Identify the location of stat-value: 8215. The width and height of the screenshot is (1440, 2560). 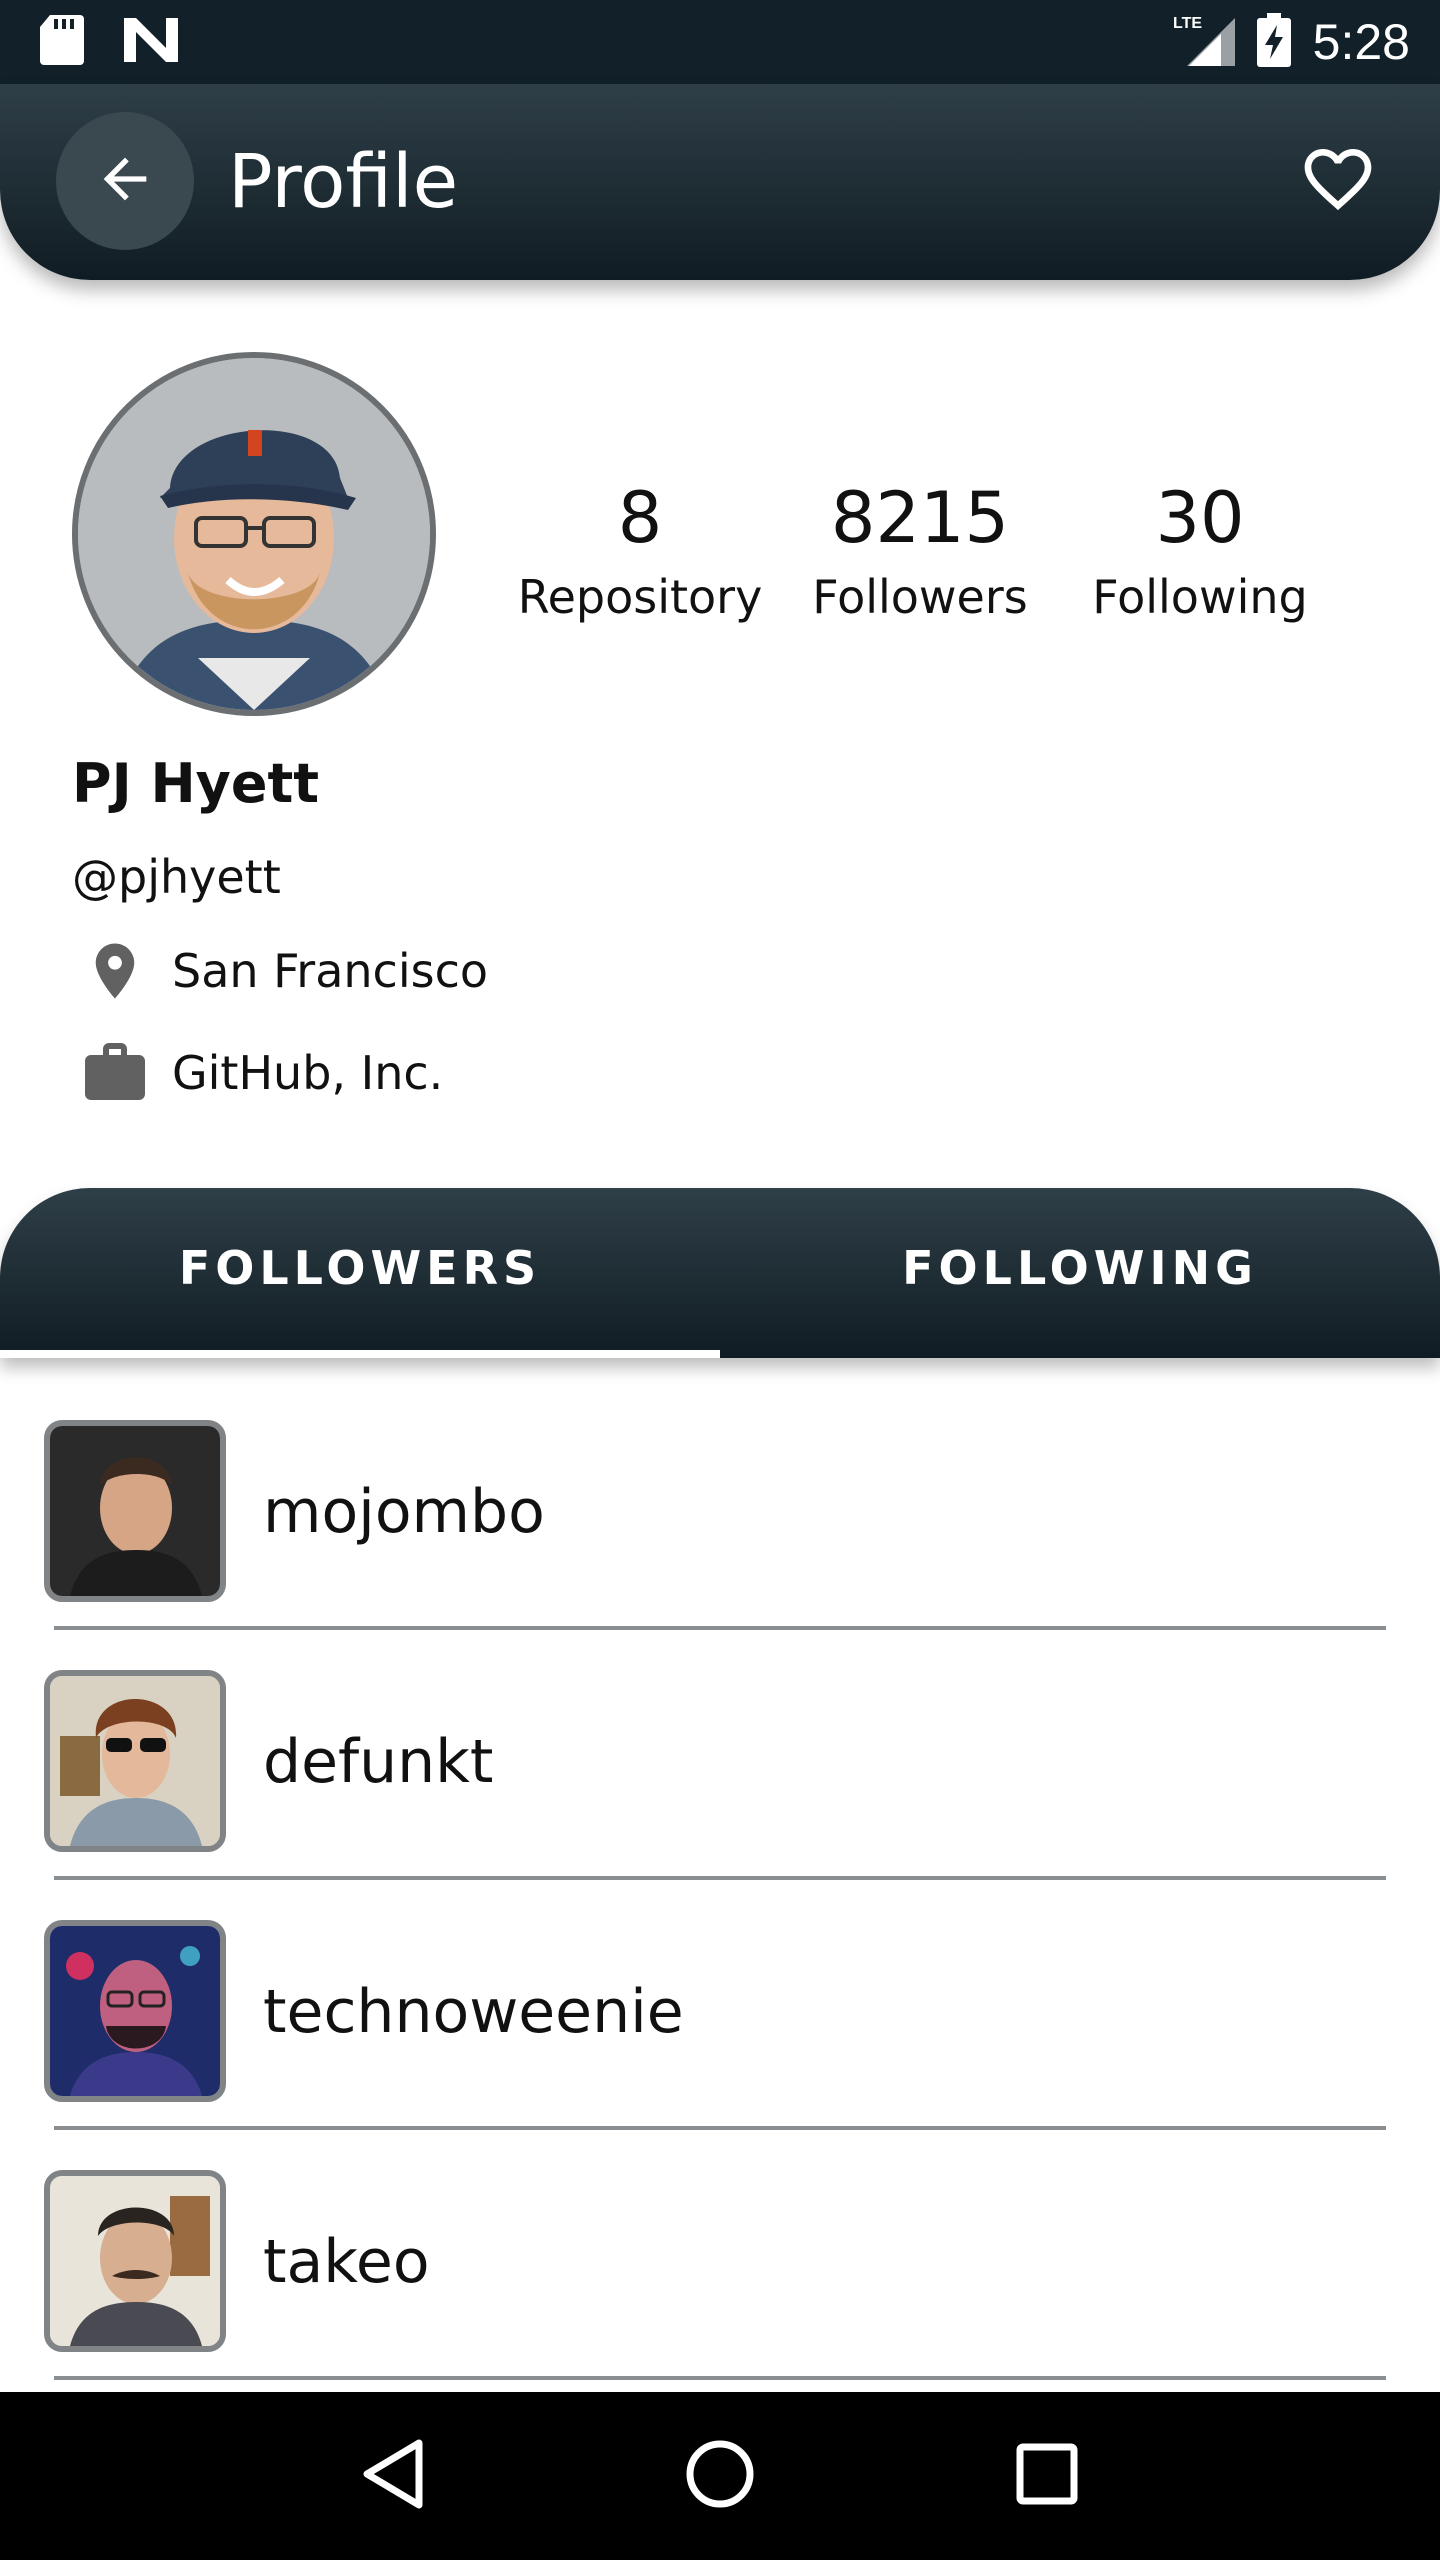
(920, 518).